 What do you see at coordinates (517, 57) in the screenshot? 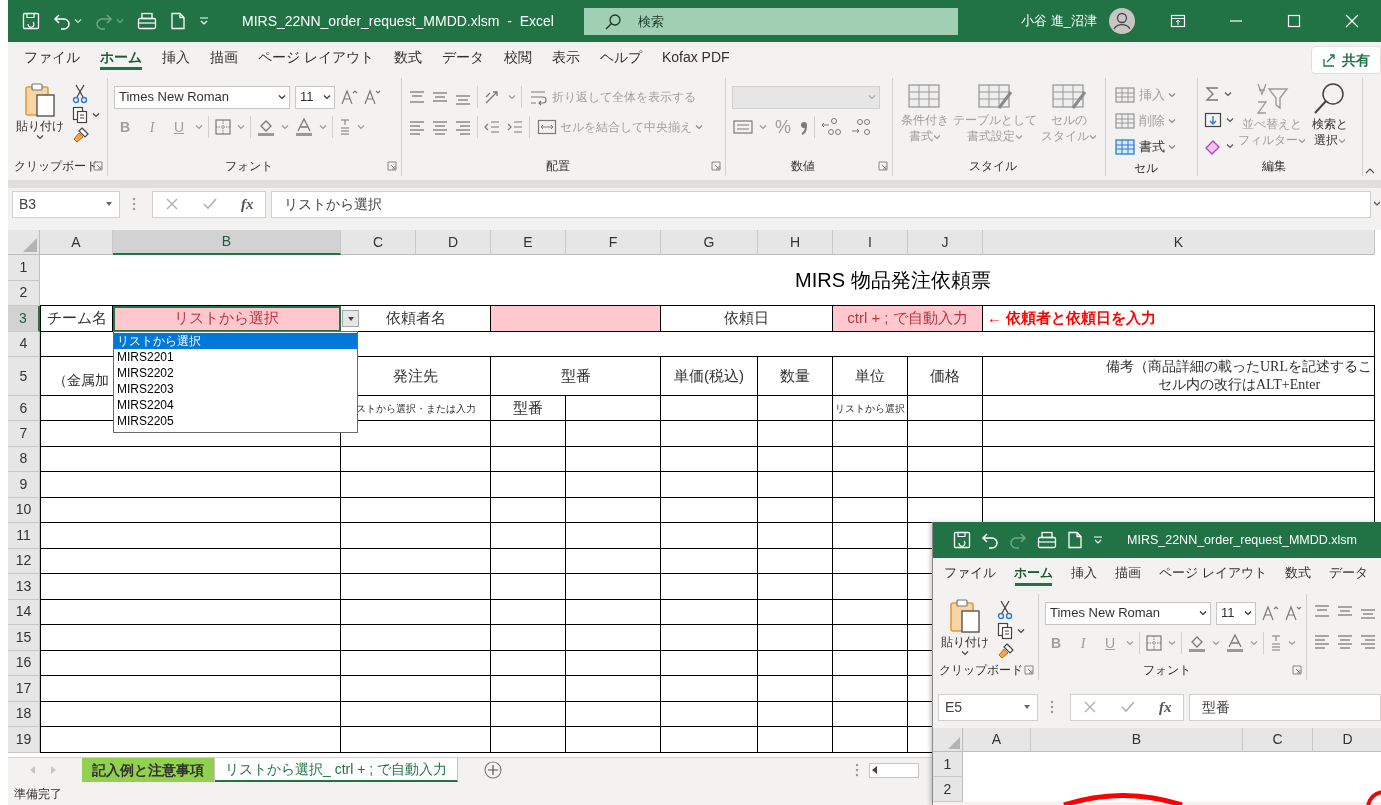
I see `ribbon-tab: 校閲` at bounding box center [517, 57].